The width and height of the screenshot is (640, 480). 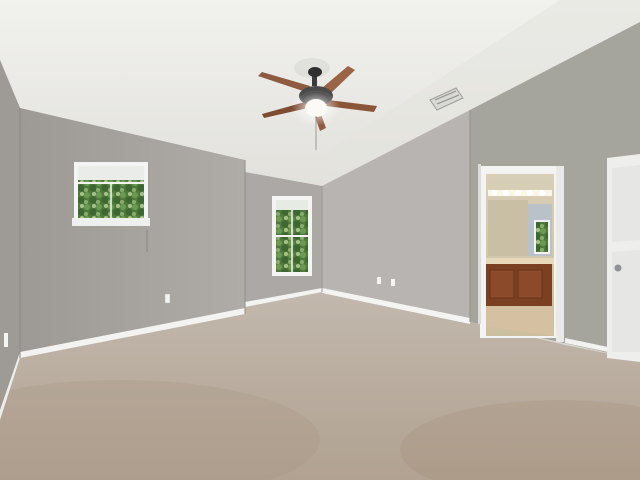 What do you see at coordinates (623, 258) in the screenshot?
I see `door-icon` at bounding box center [623, 258].